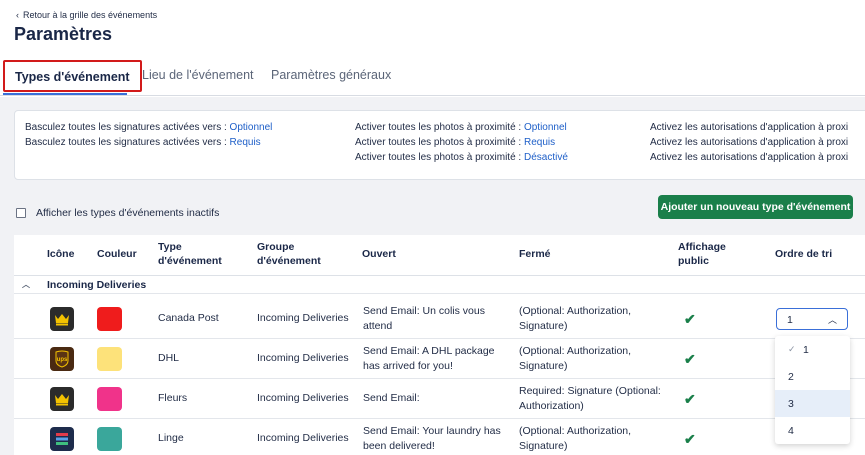 This screenshot has width=865, height=455. I want to click on option-label: 4, so click(791, 431).